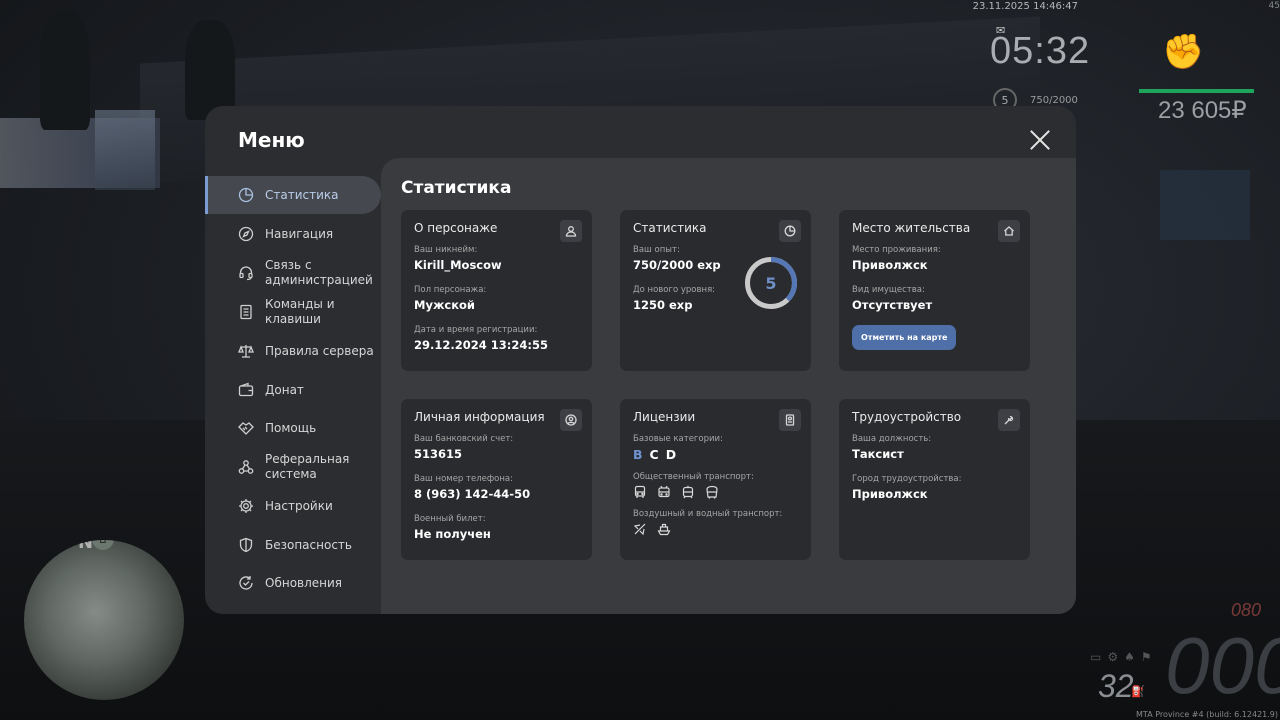  Describe the element at coordinates (1205, 205) in the screenshot. I see `background-window` at that location.